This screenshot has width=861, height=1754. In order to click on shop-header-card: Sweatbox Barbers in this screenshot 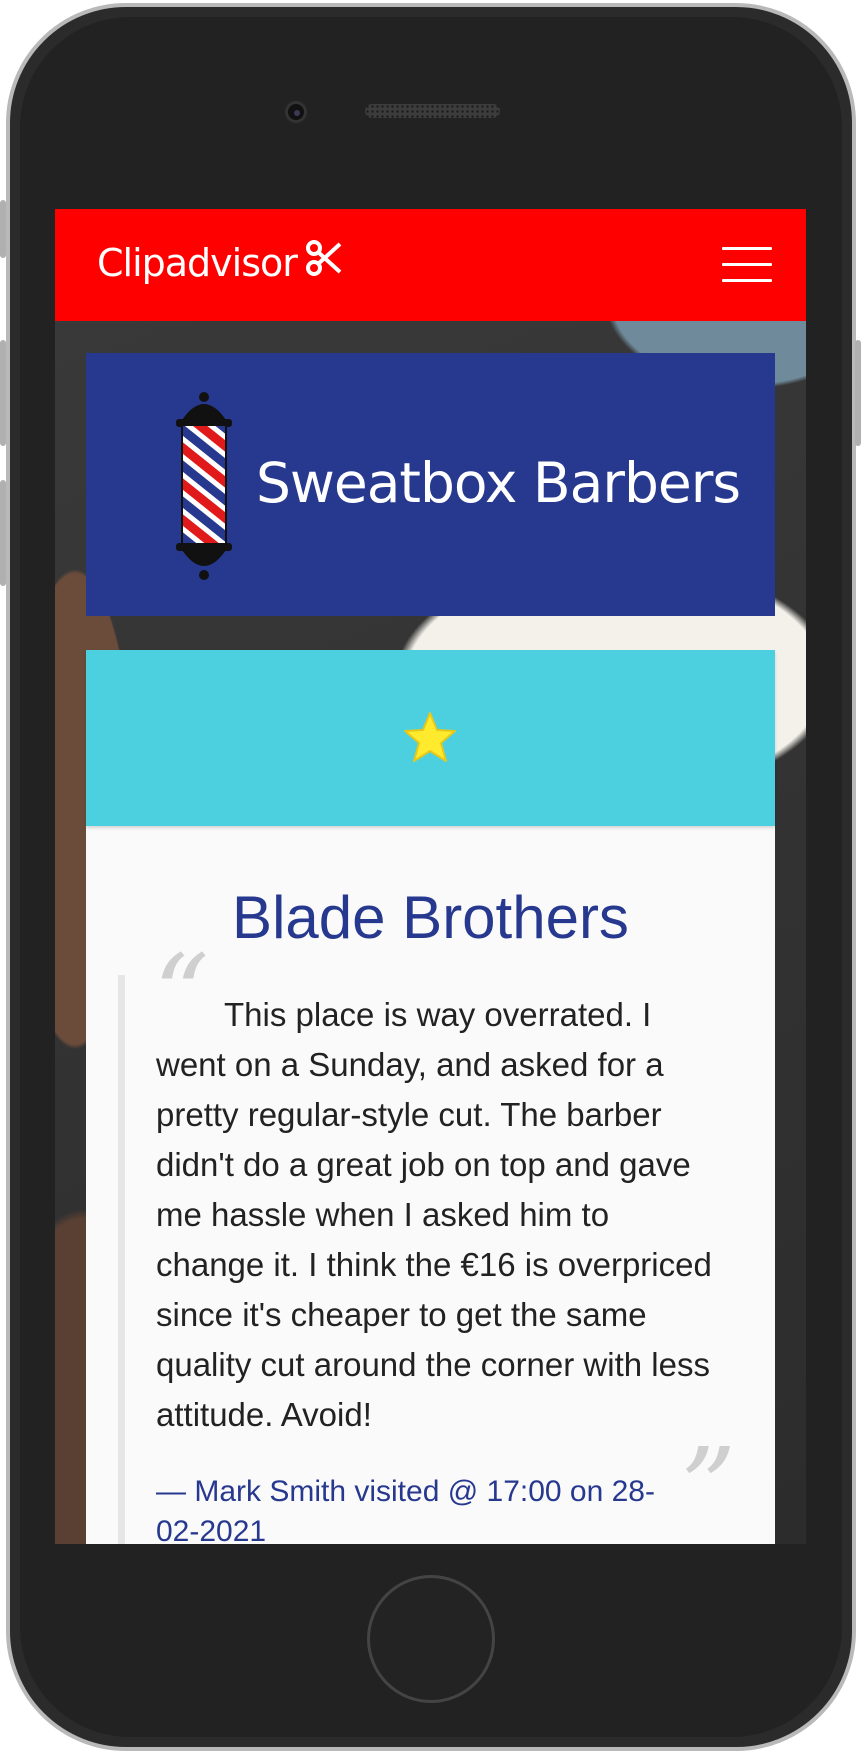, I will do `click(430, 484)`.